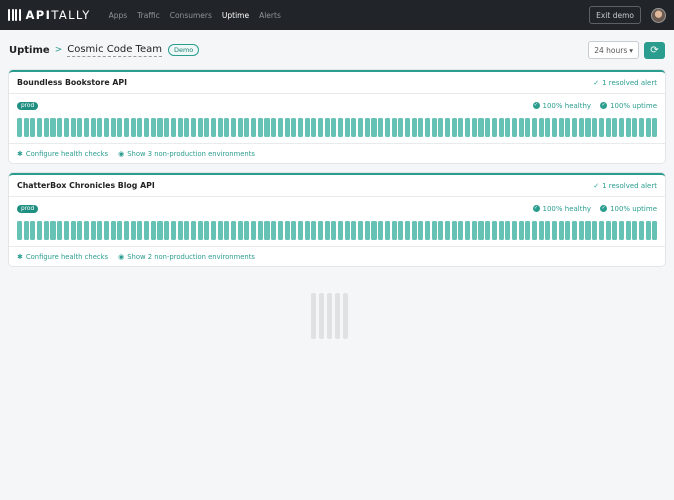 Image resolution: width=674 pixels, height=500 pixels. I want to click on apitally-logo: APITALLY, so click(49, 15).